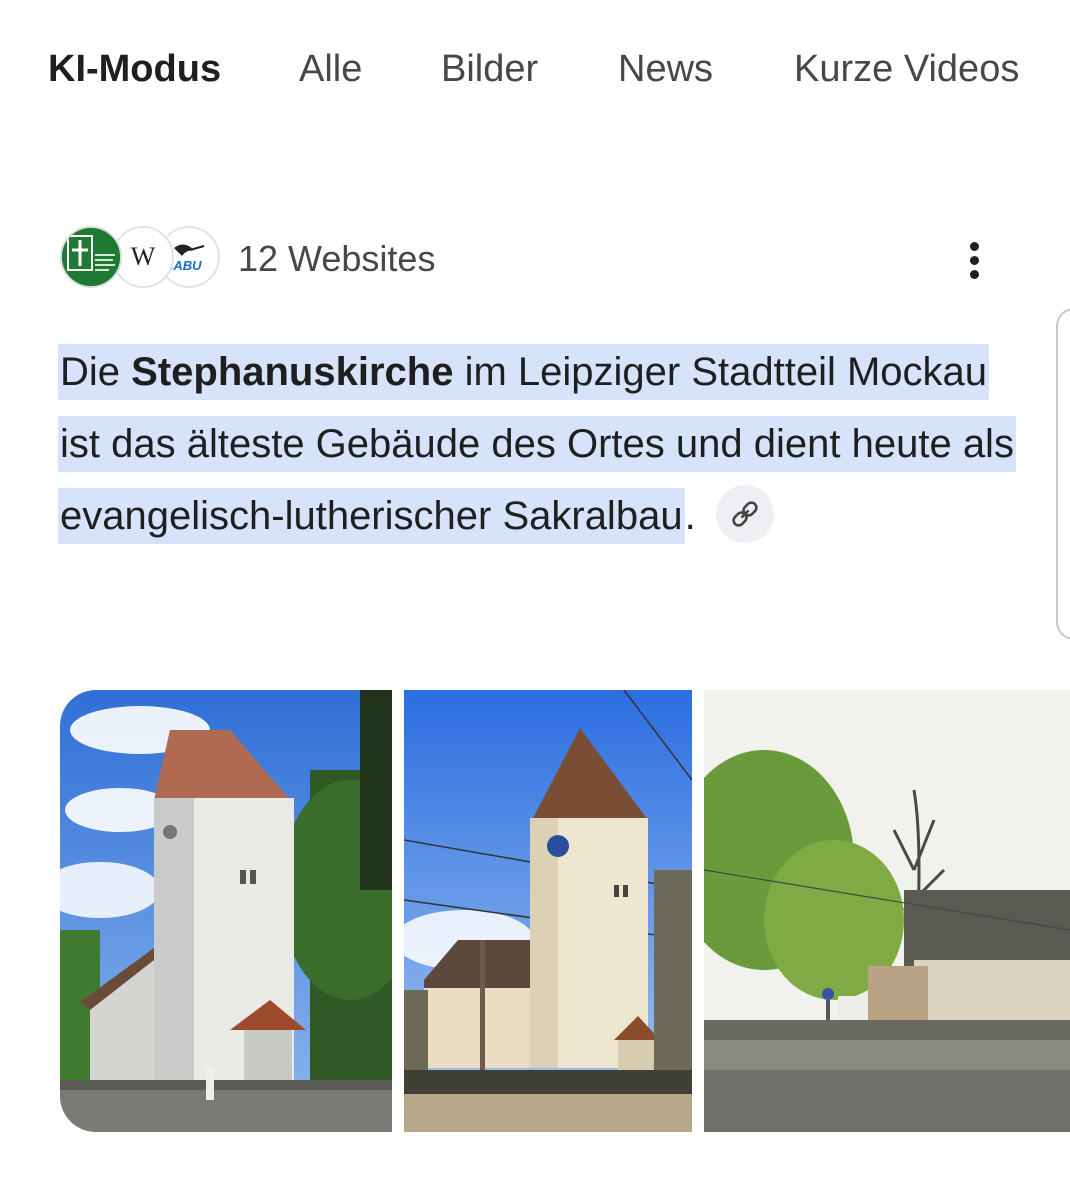 This screenshot has width=1070, height=1200. I want to click on tab-bilder: Bilder, so click(489, 69).